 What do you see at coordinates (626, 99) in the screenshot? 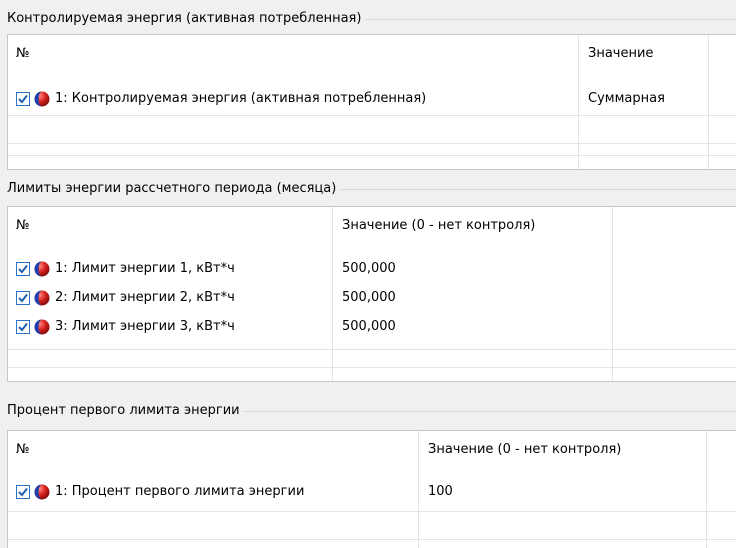
I see `row-value: Суммарная` at bounding box center [626, 99].